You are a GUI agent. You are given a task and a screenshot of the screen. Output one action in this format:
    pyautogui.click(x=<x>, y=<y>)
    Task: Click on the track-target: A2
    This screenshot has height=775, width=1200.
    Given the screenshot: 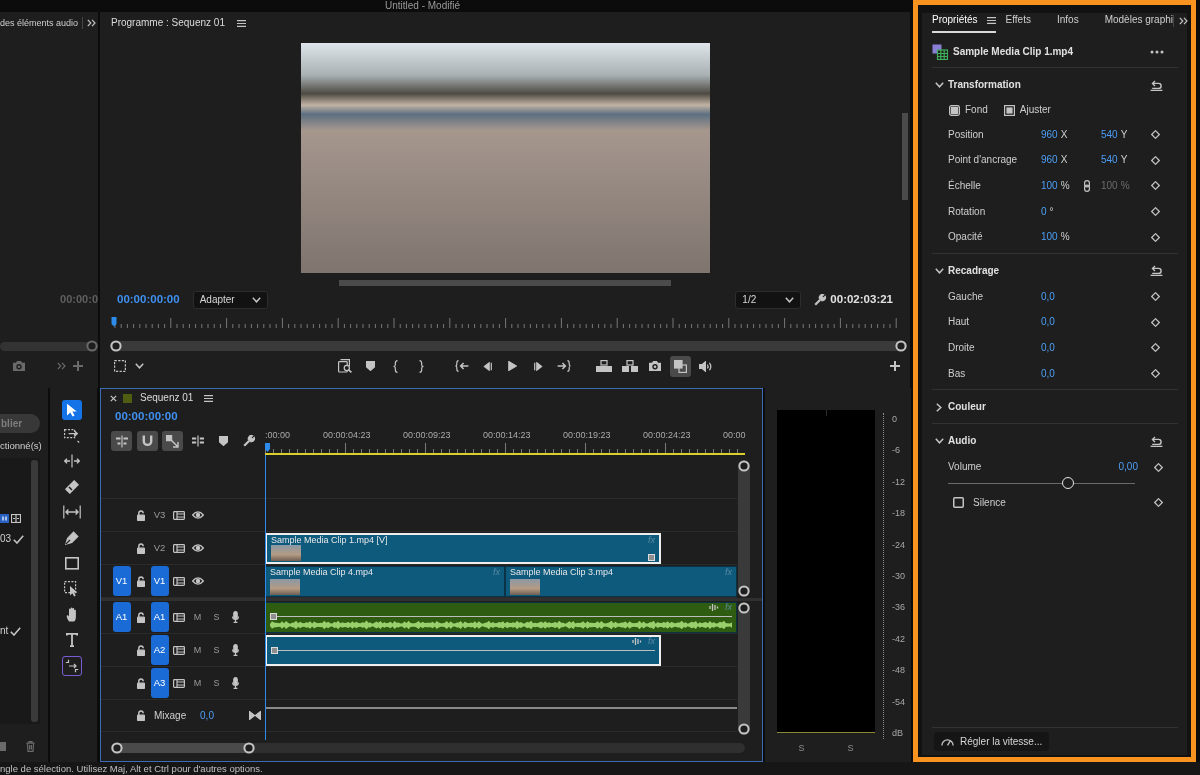 What is the action you would take?
    pyautogui.click(x=159, y=650)
    